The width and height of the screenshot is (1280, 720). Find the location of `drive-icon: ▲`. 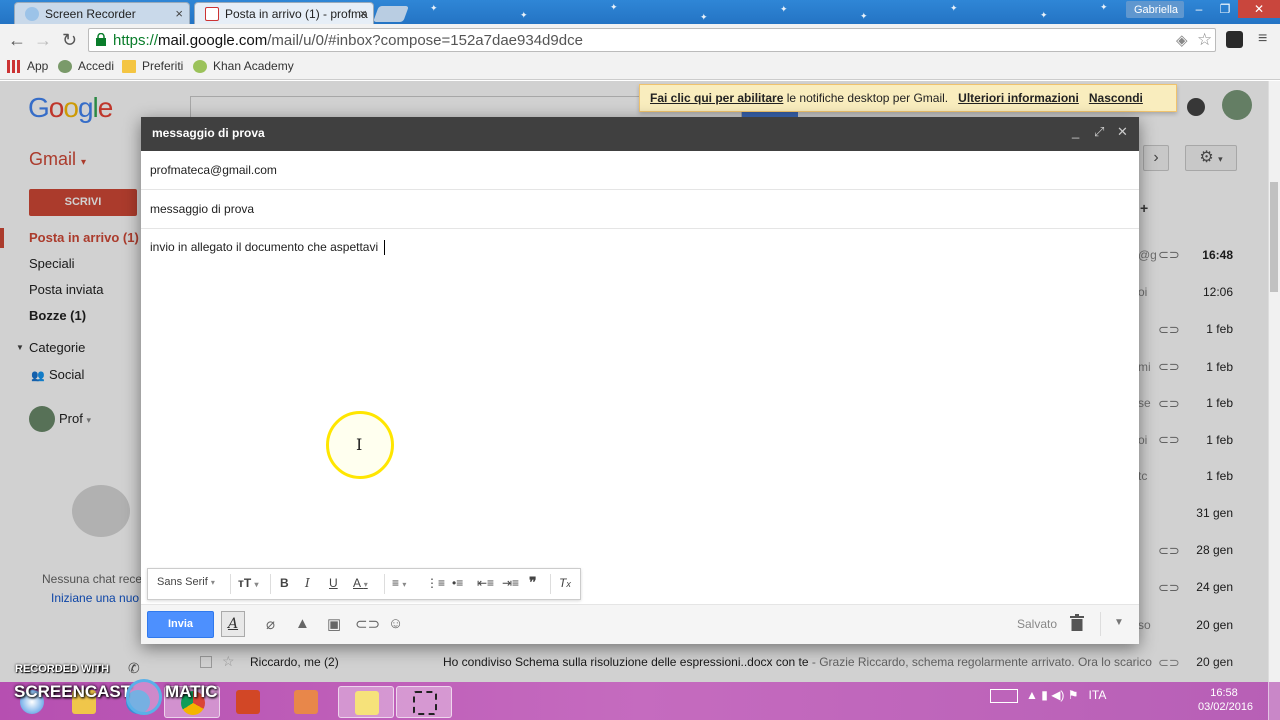

drive-icon: ▲ is located at coordinates (302, 623).